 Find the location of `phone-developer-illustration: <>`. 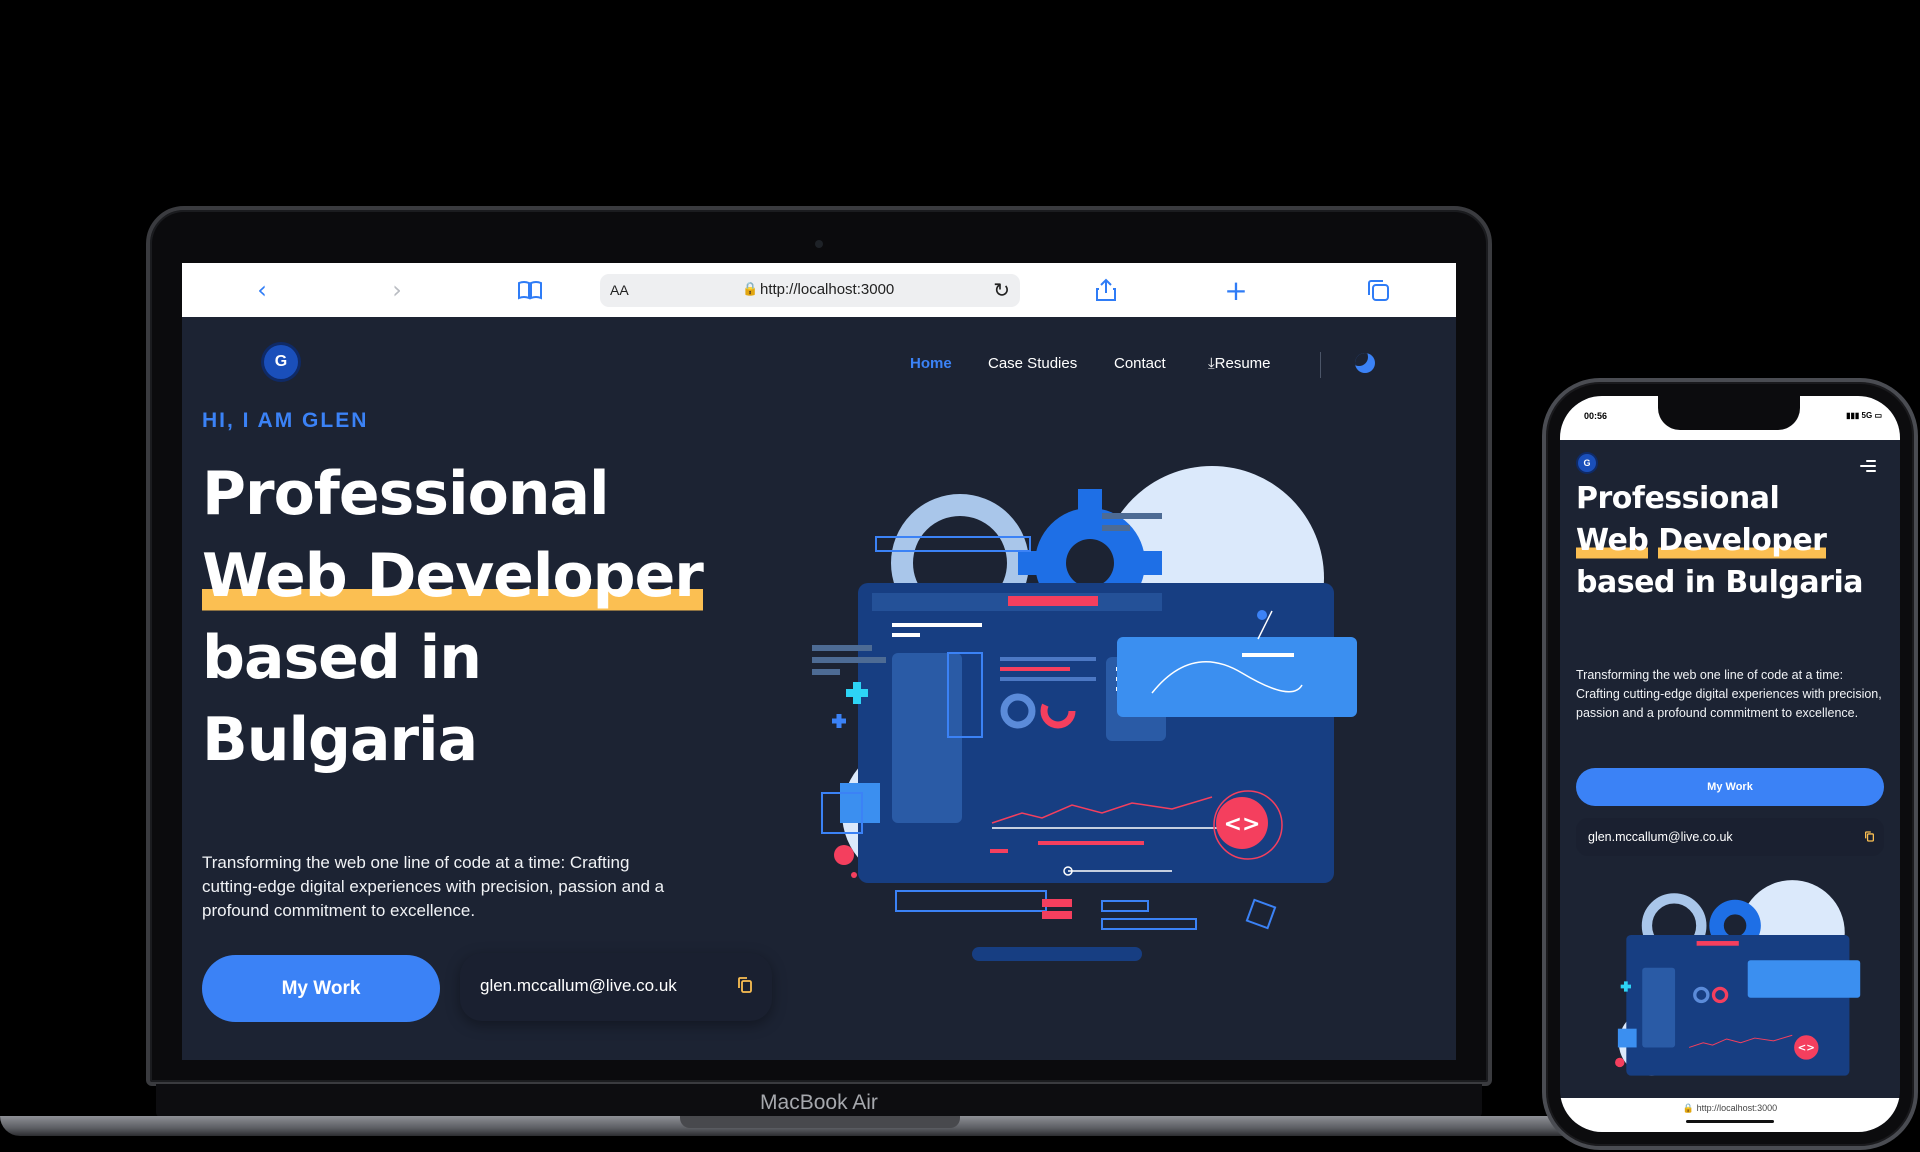

phone-developer-illustration: <> is located at coordinates (1738, 978).